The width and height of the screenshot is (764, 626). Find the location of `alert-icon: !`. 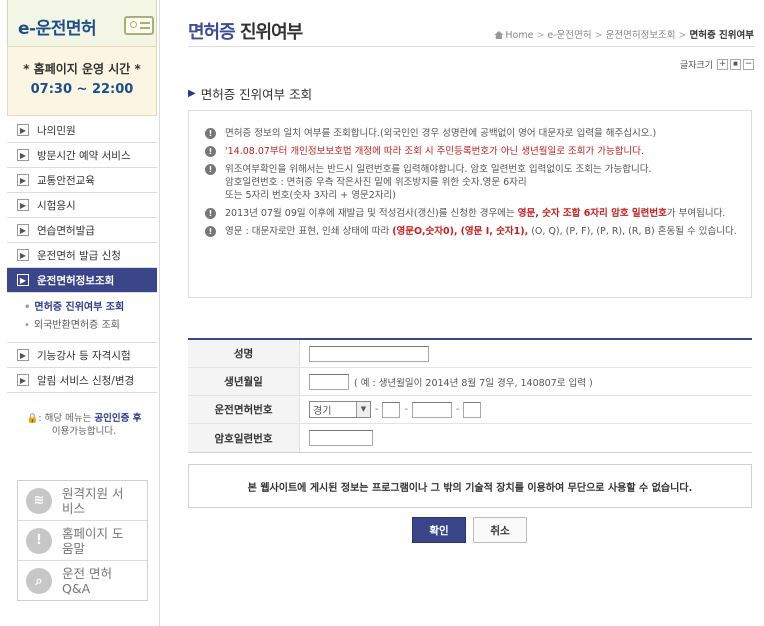

alert-icon: ! is located at coordinates (39, 540).